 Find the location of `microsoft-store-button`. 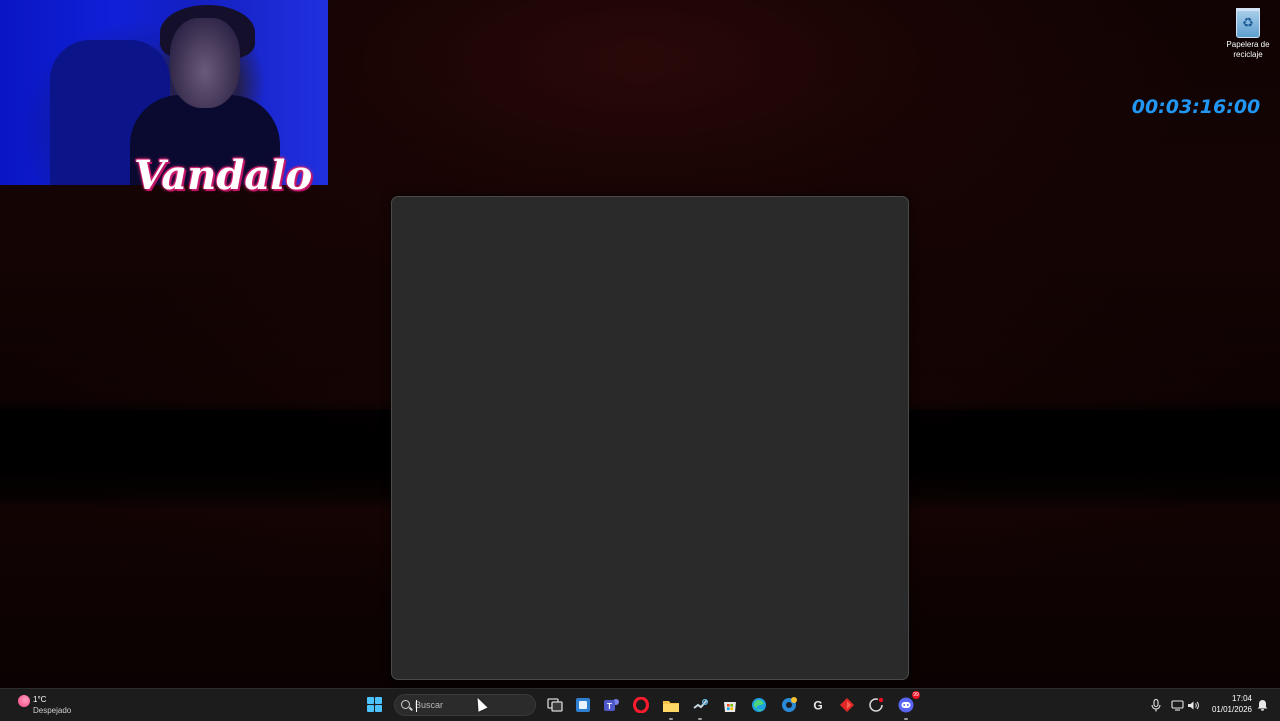

microsoft-store-button is located at coordinates (730, 705).